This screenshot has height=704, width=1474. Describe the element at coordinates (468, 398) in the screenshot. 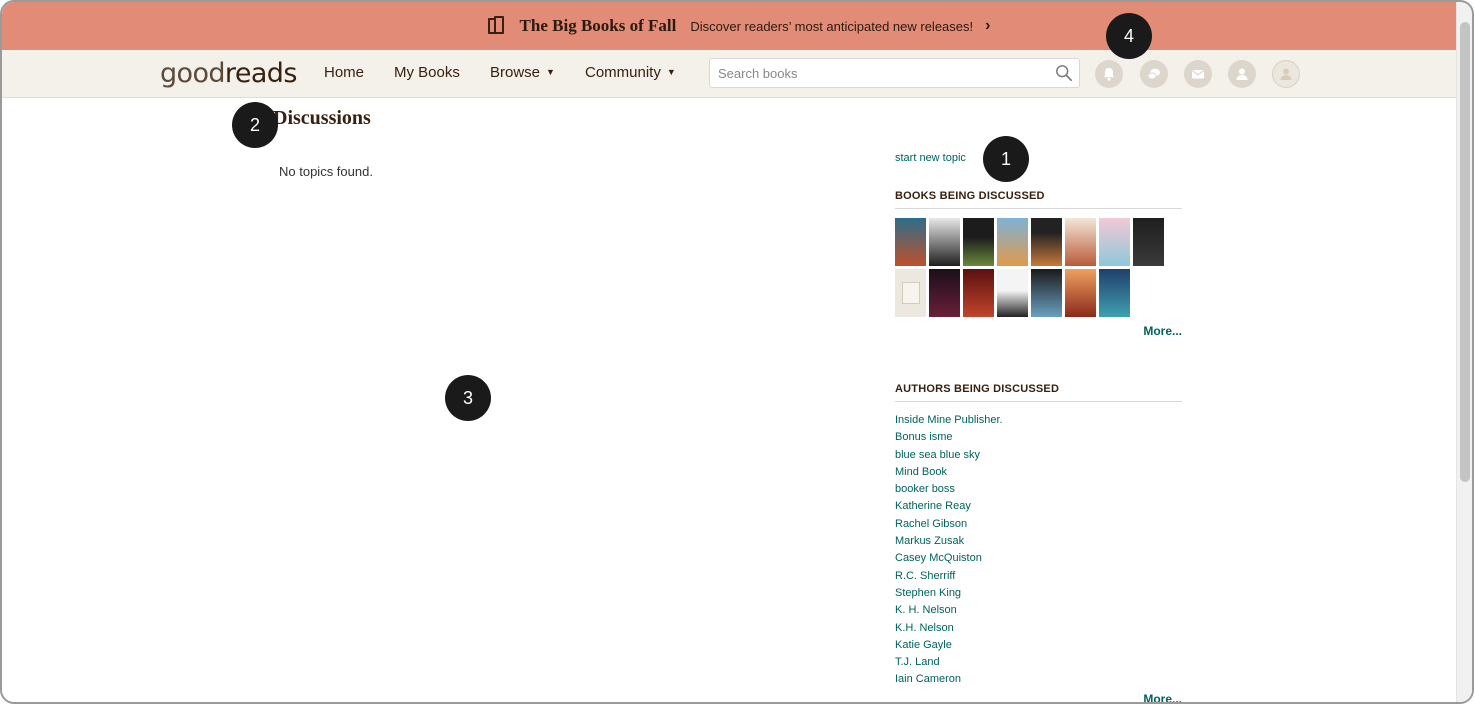

I see `marker-3: 3` at that location.